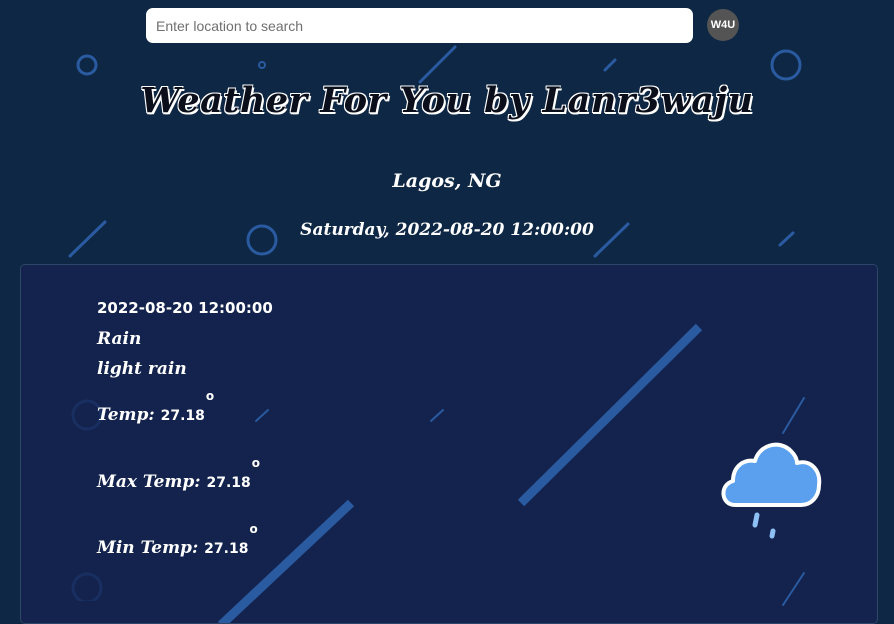 The image size is (894, 624). What do you see at coordinates (226, 549) in the screenshot?
I see `min-temp-value: 27.18` at bounding box center [226, 549].